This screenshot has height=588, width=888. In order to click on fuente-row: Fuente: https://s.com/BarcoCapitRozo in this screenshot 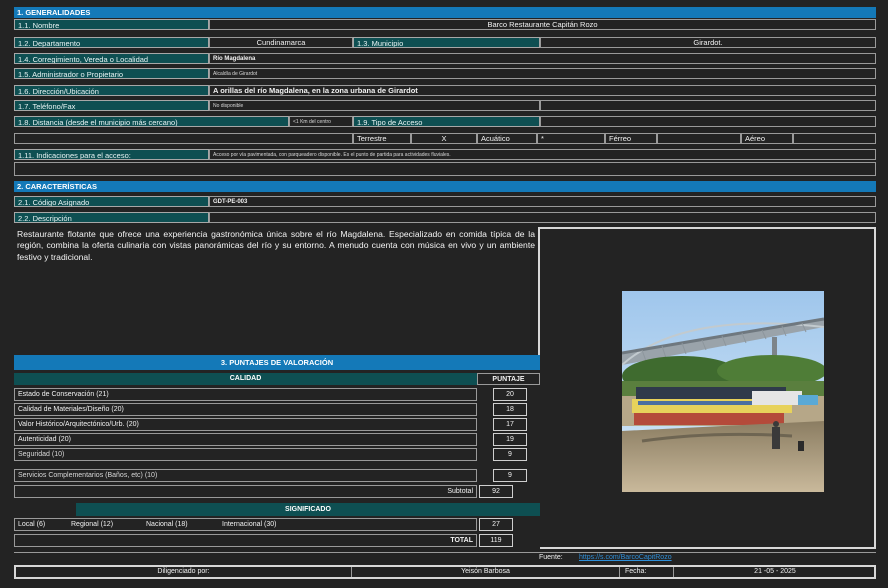, I will do `click(445, 557)`.